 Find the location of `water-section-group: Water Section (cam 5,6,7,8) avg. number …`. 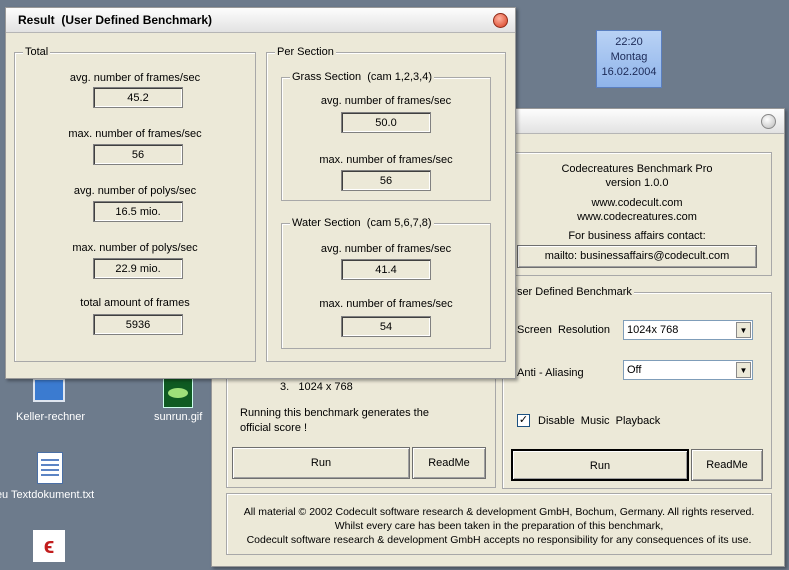

water-section-group: Water Section (cam 5,6,7,8) avg. number … is located at coordinates (386, 283).